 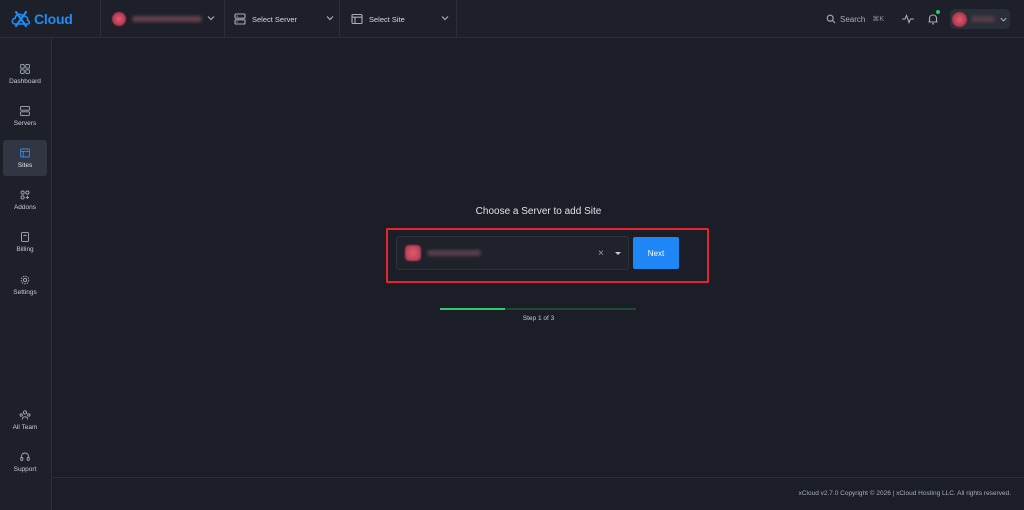 I want to click on site-selector-label: Select Site, so click(x=387, y=19).